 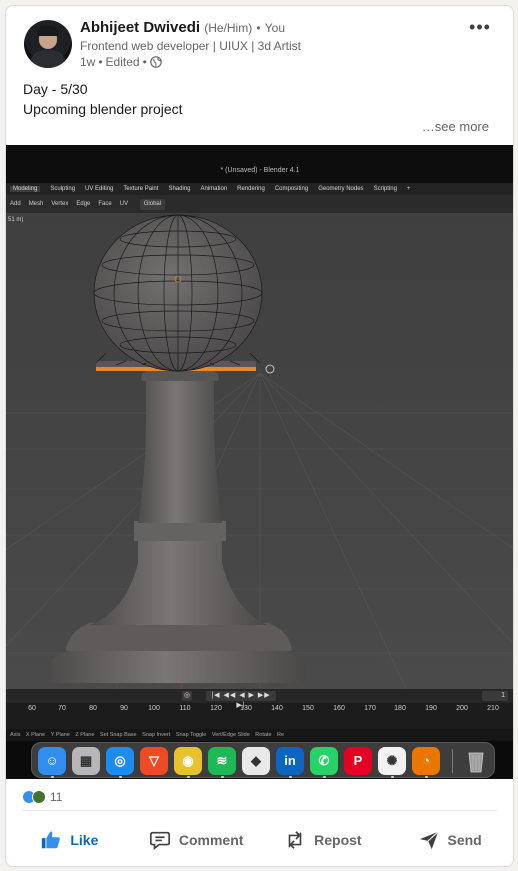 I want to click on app-glyph: ◔, so click(x=426, y=760).